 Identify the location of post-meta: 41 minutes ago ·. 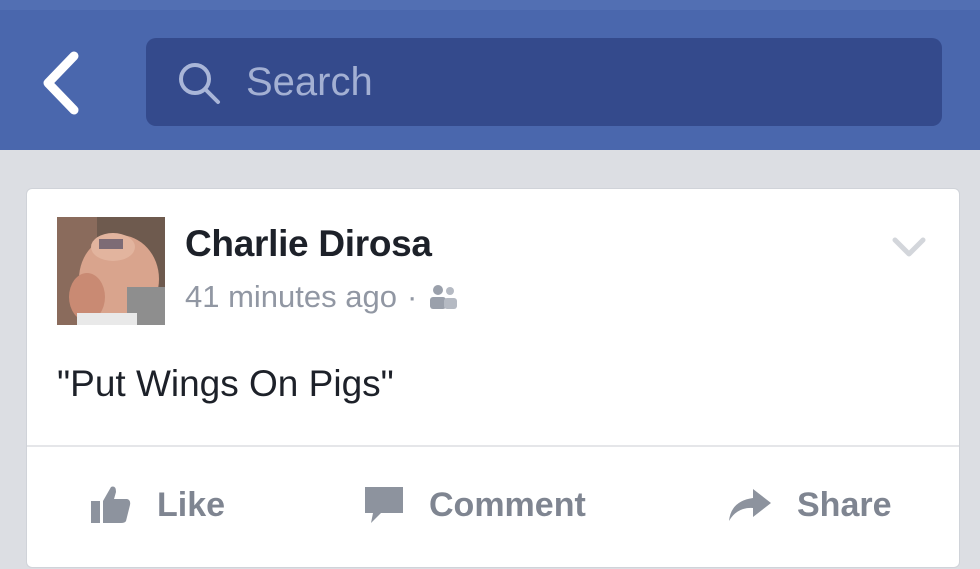
(323, 297).